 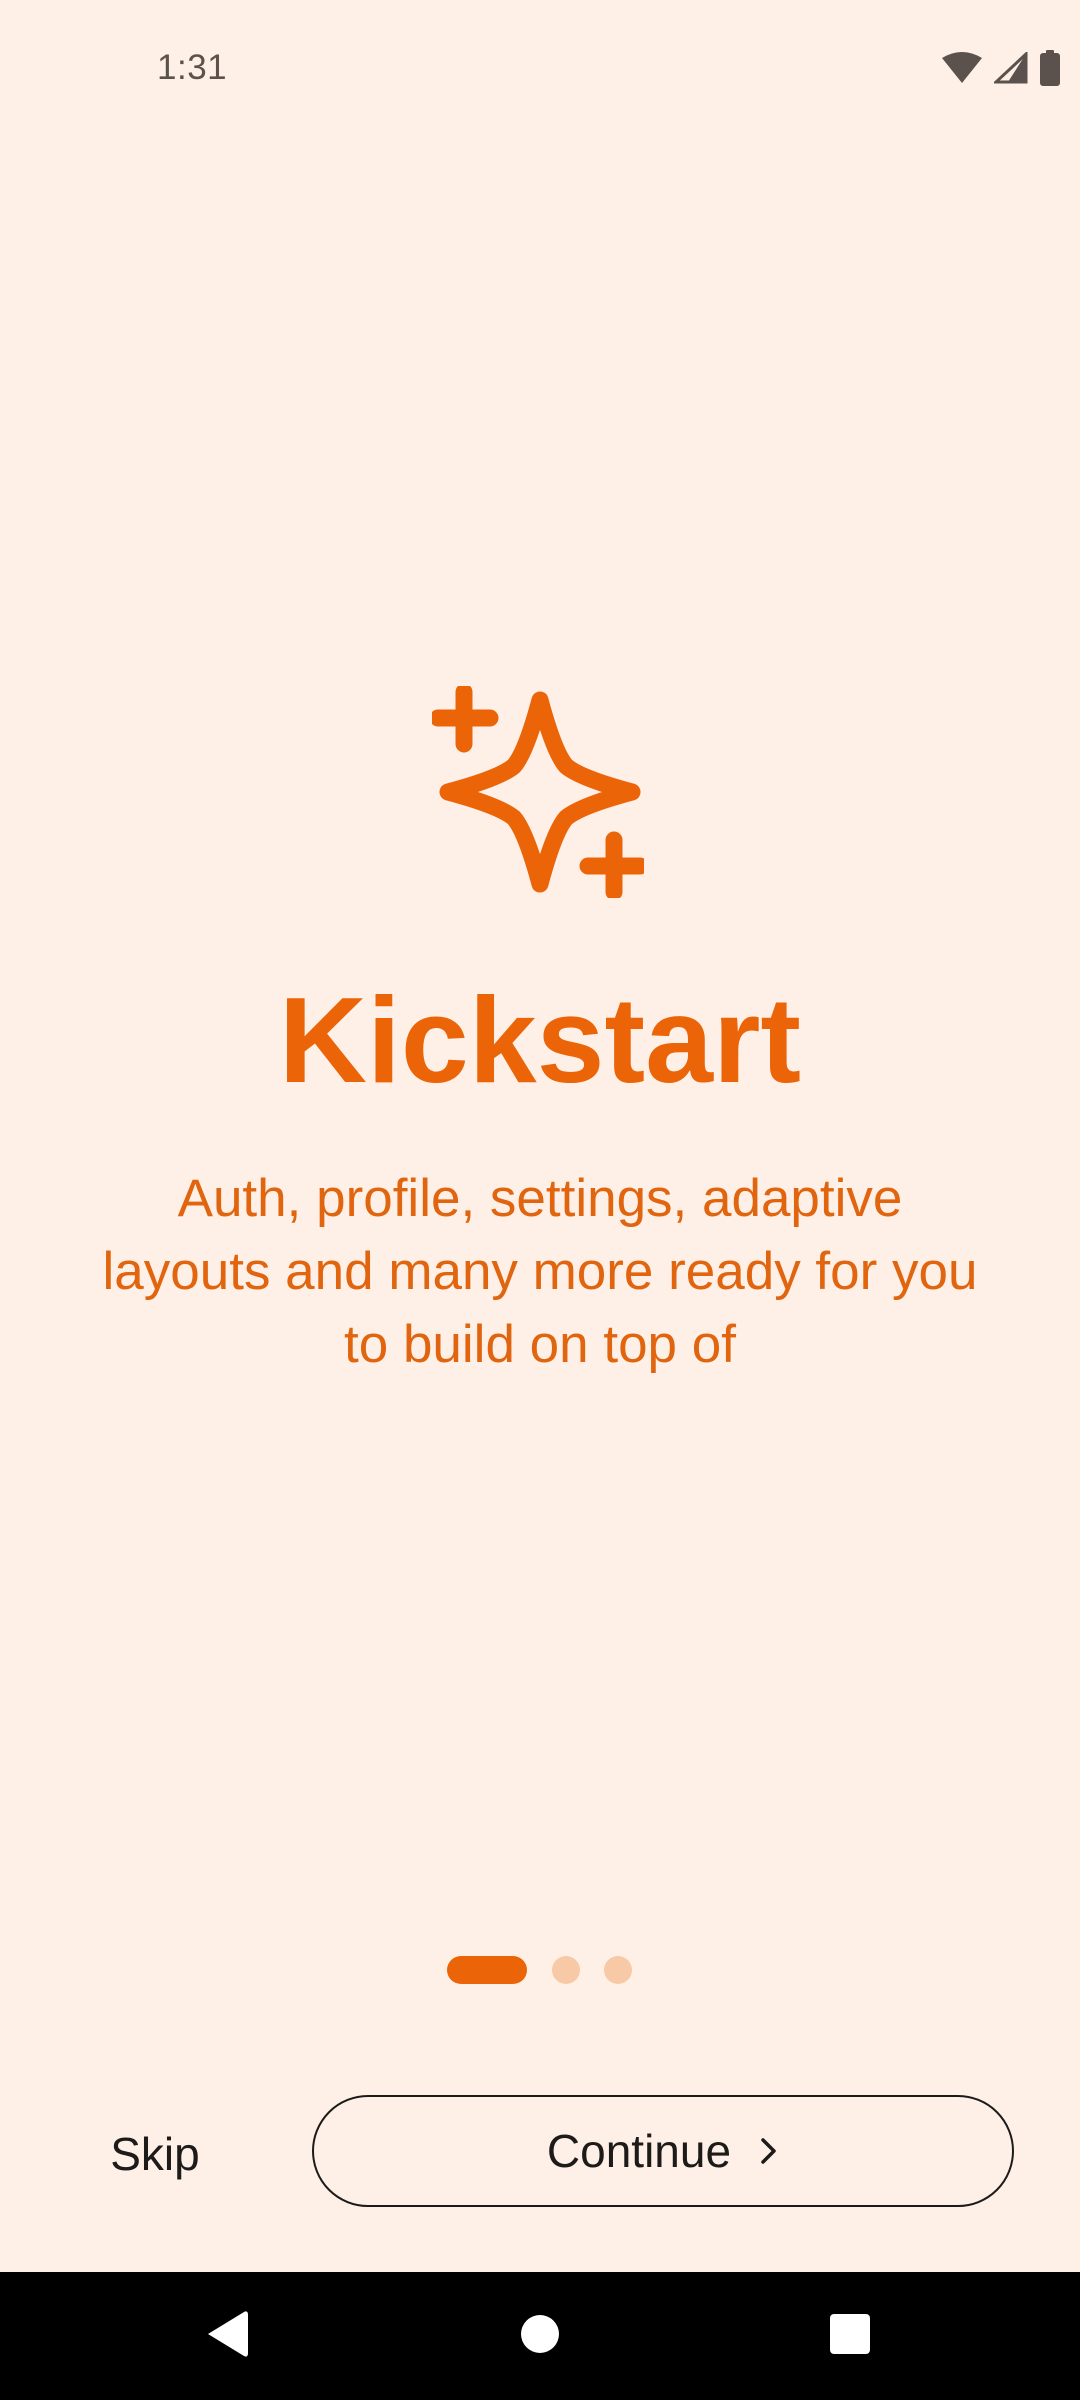 What do you see at coordinates (1011, 68) in the screenshot?
I see `cellular-signal-icon` at bounding box center [1011, 68].